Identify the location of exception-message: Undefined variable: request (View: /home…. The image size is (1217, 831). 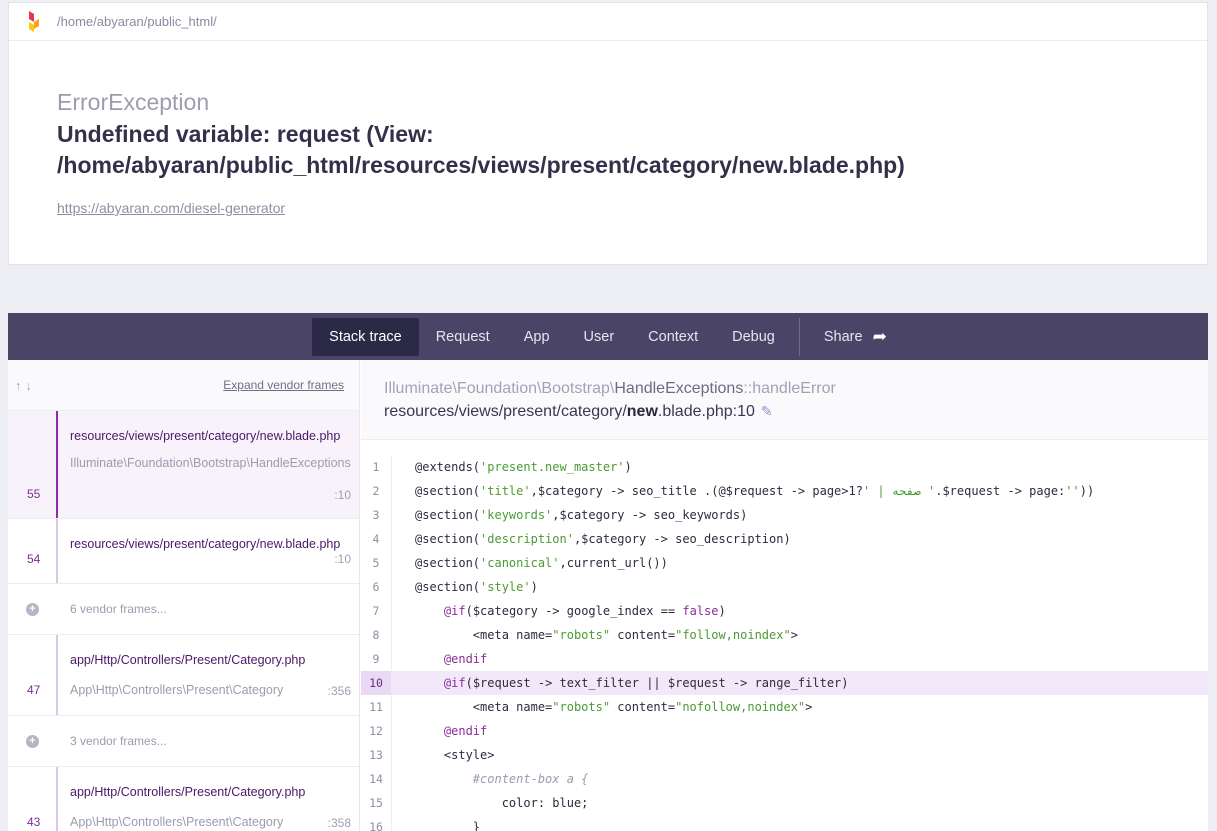
(481, 149).